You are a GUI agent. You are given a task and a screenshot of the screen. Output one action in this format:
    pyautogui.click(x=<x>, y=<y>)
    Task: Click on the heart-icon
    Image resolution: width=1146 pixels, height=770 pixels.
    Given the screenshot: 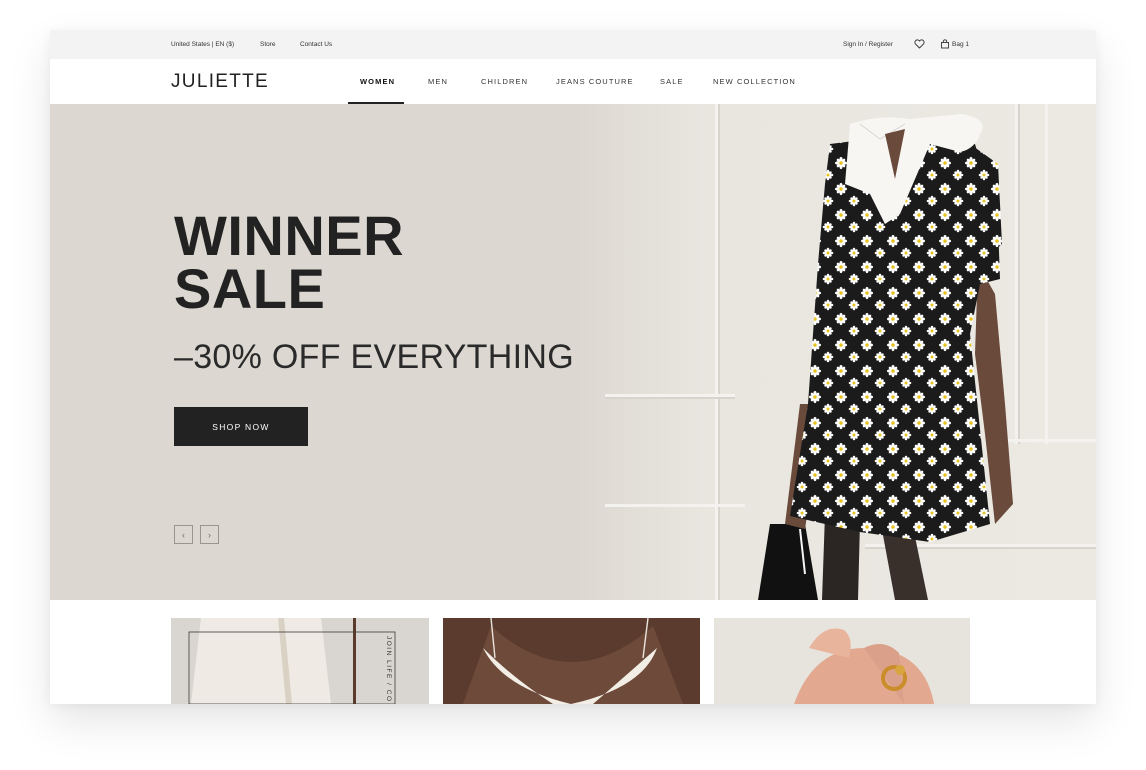 What is the action you would take?
    pyautogui.click(x=919, y=45)
    